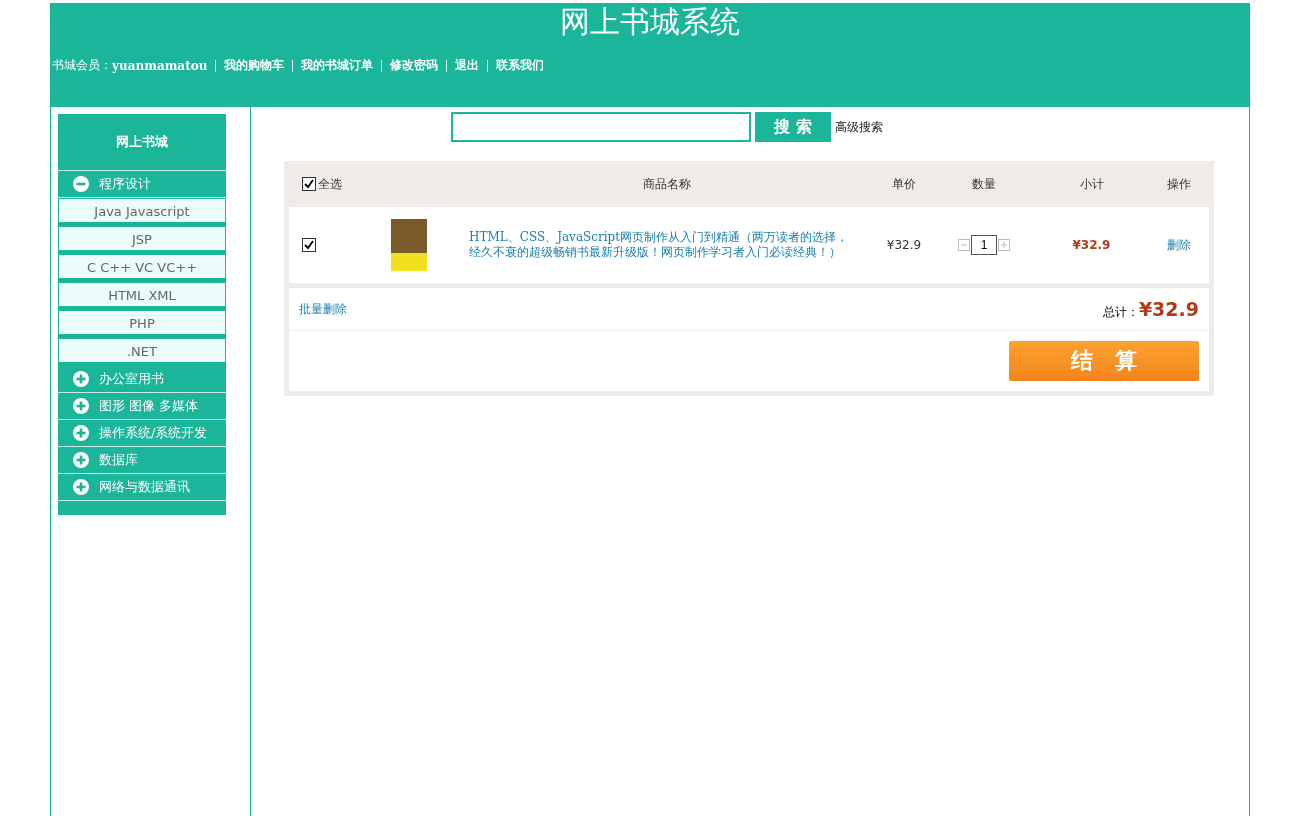 This screenshot has width=1315, height=816. Describe the element at coordinates (520, 65) in the screenshot. I see `nav-link: 联系我们` at that location.